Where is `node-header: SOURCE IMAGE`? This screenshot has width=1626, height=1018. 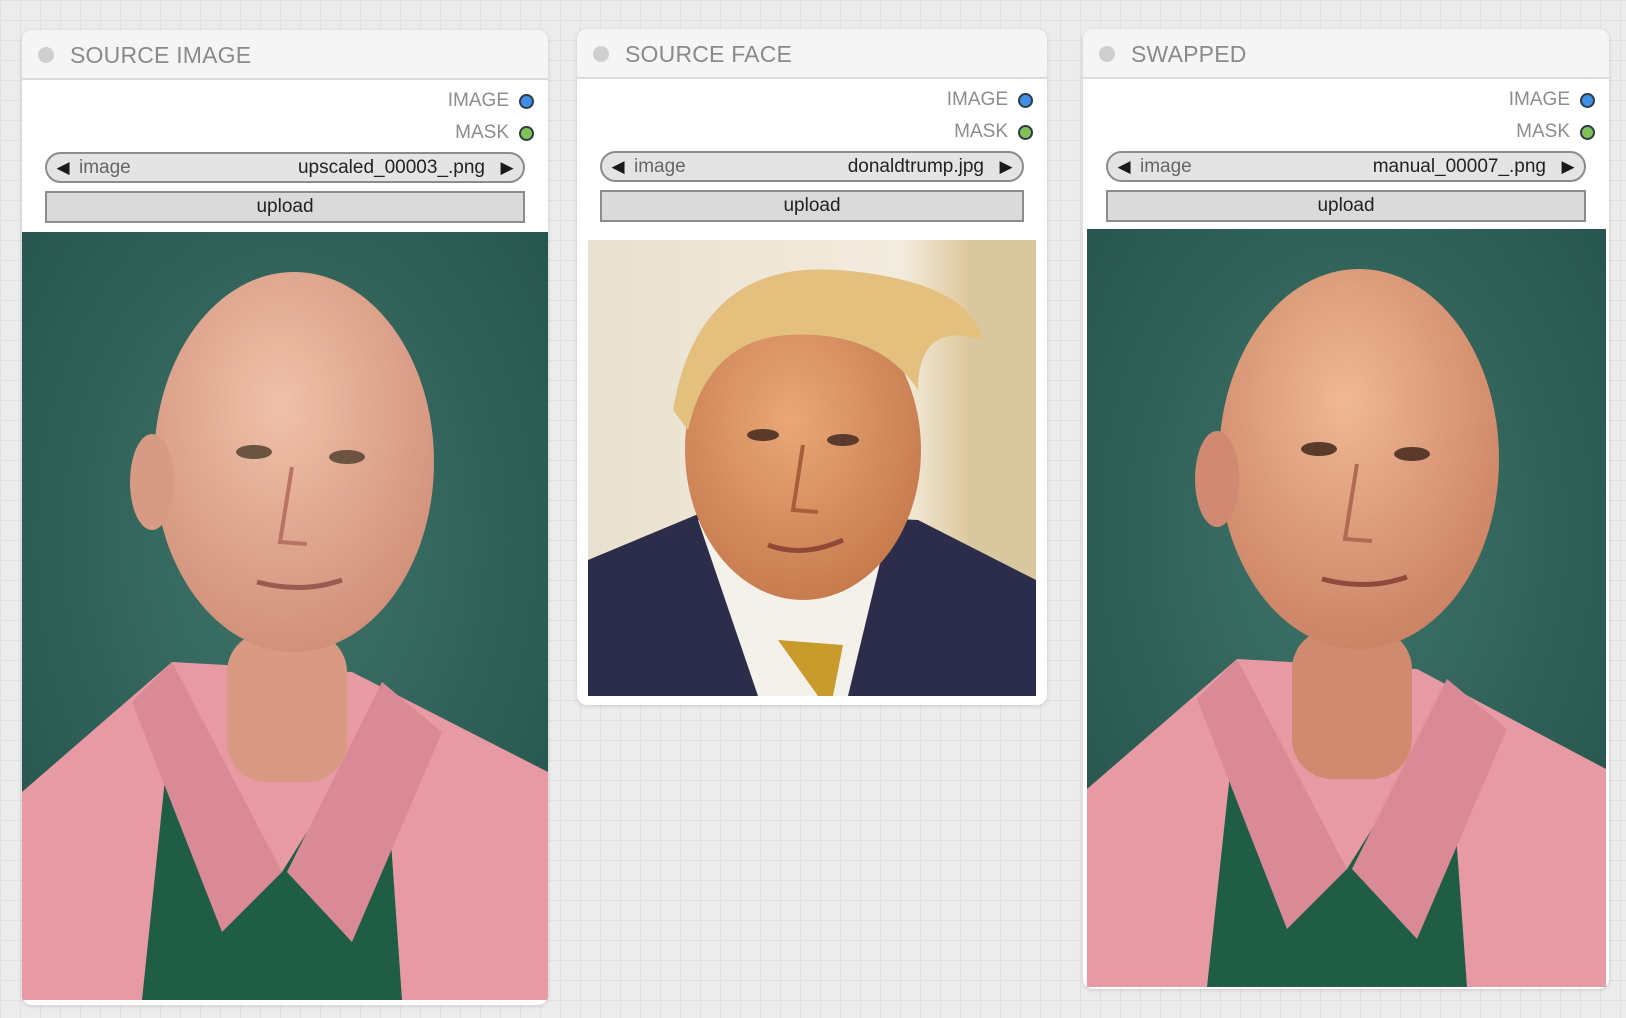
node-header: SOURCE IMAGE is located at coordinates (285, 55).